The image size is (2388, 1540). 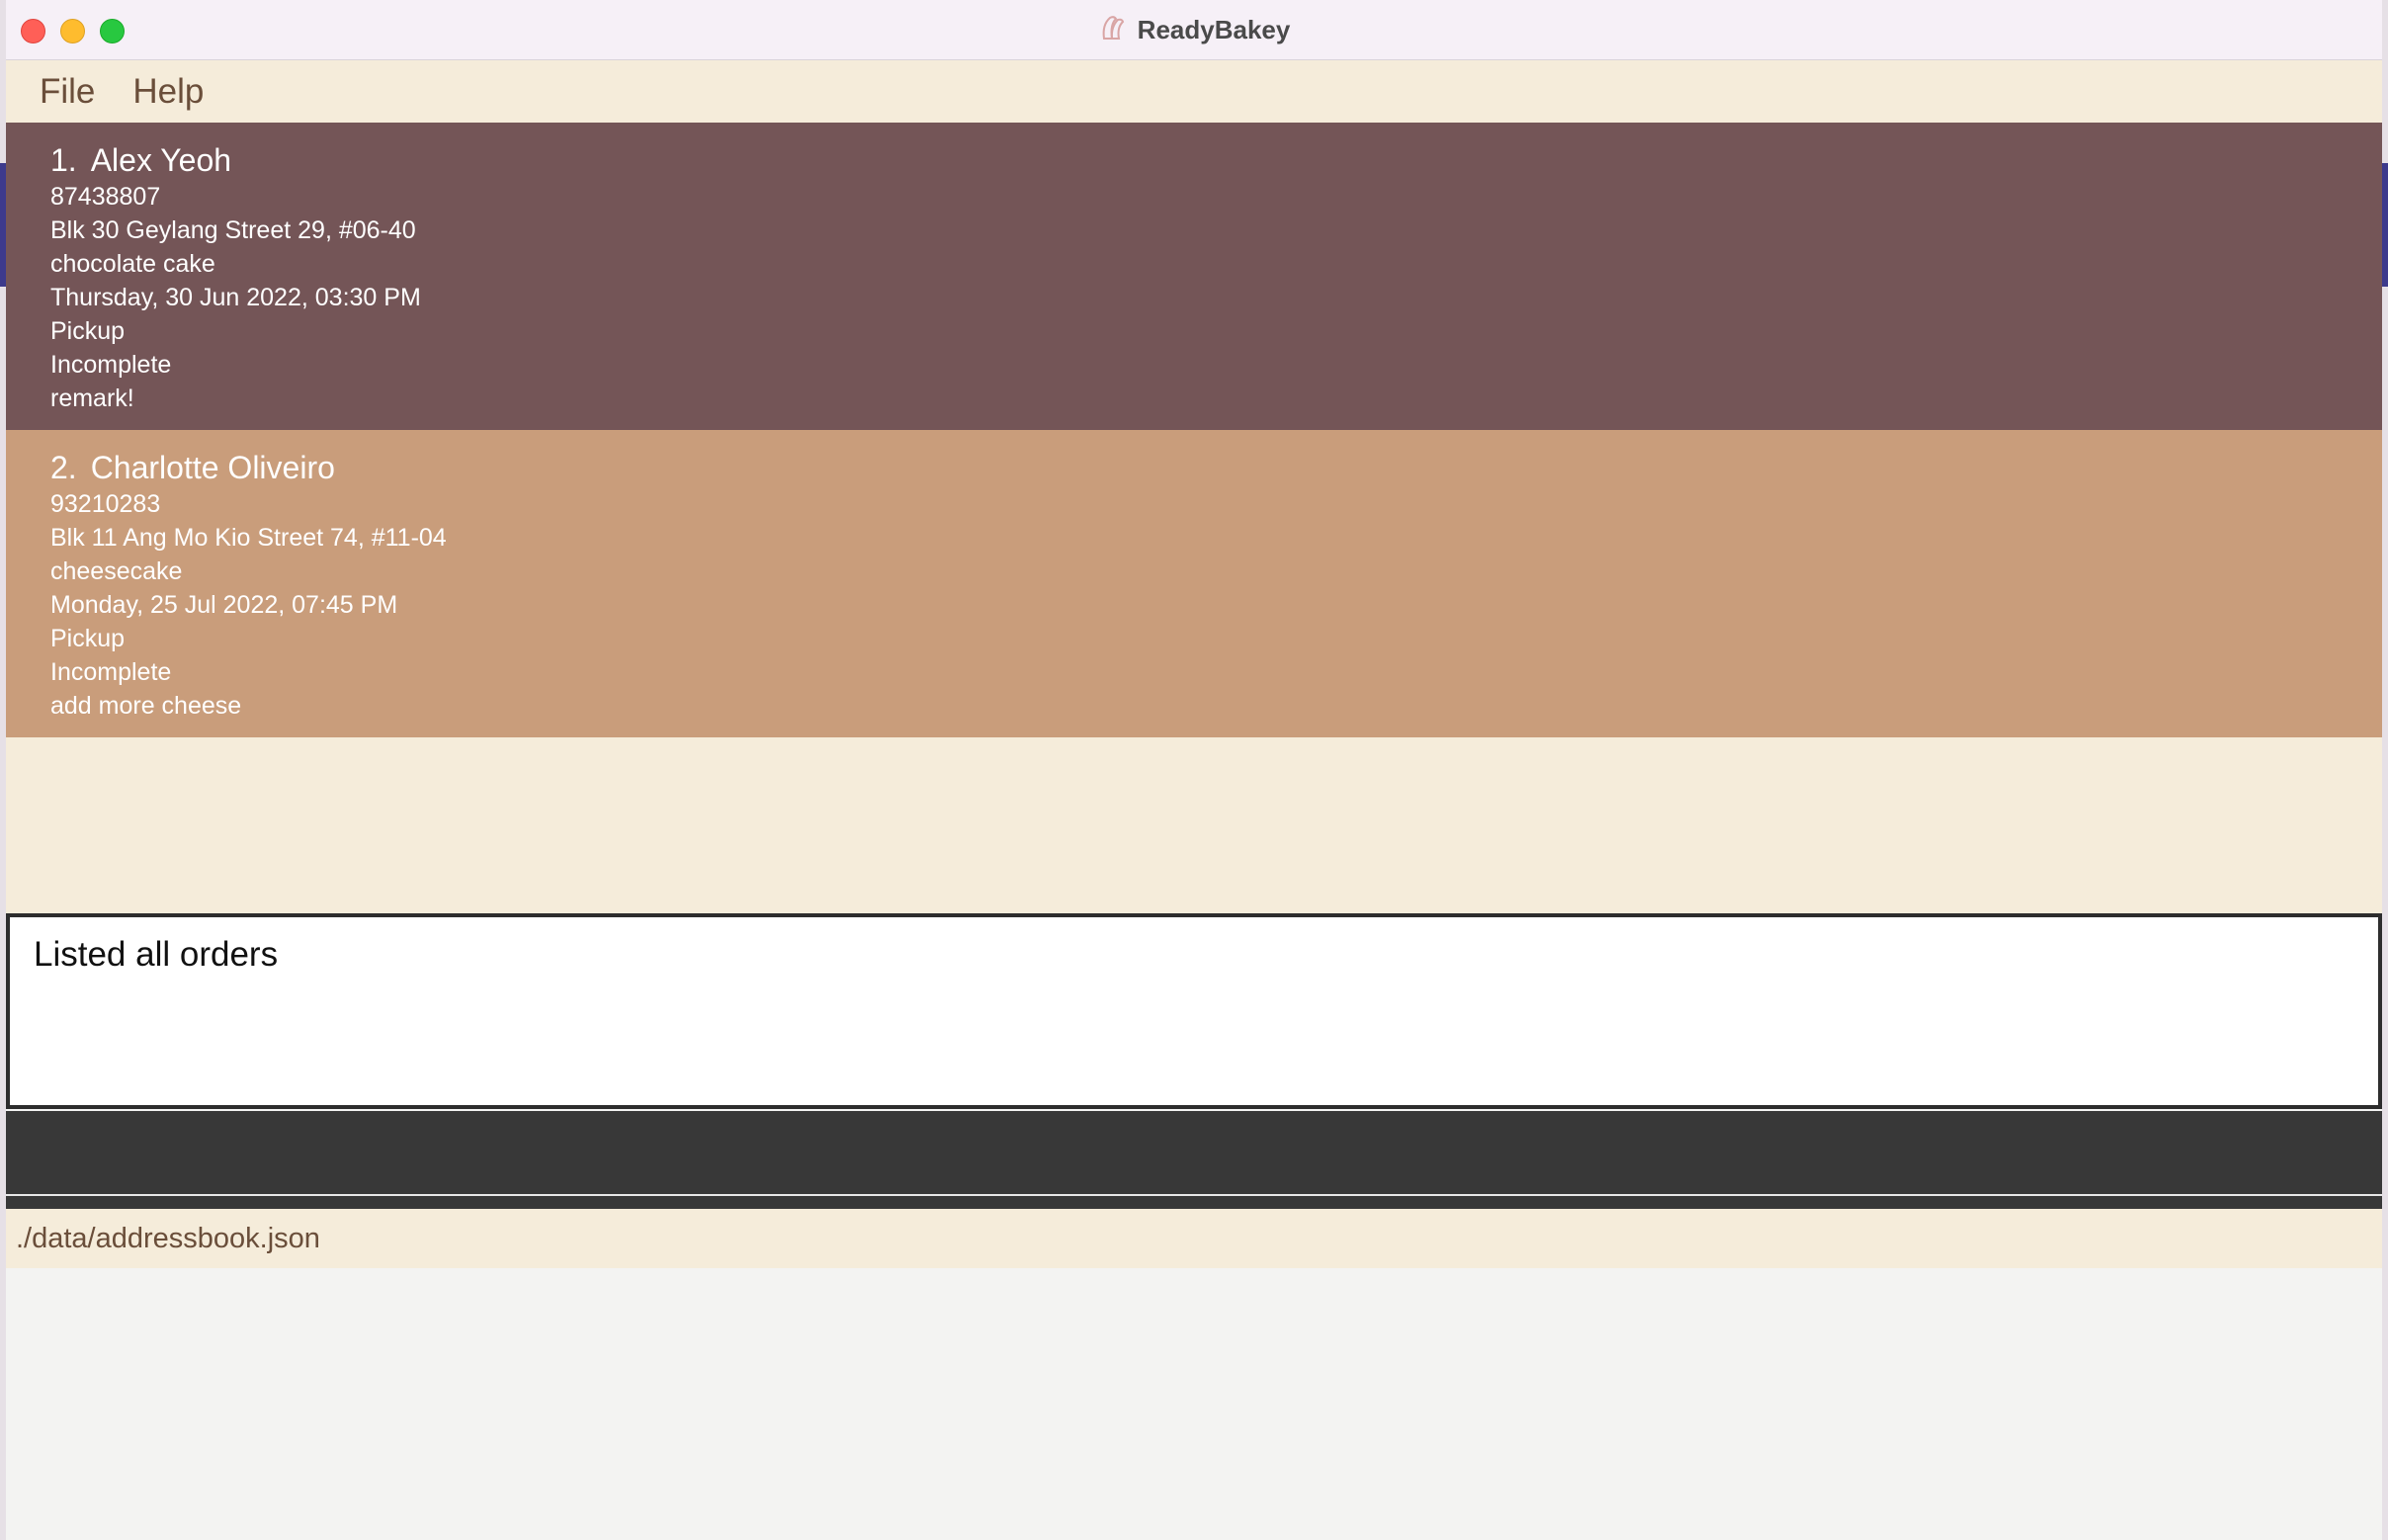 I want to click on order-item: cheesecake, so click(x=116, y=571).